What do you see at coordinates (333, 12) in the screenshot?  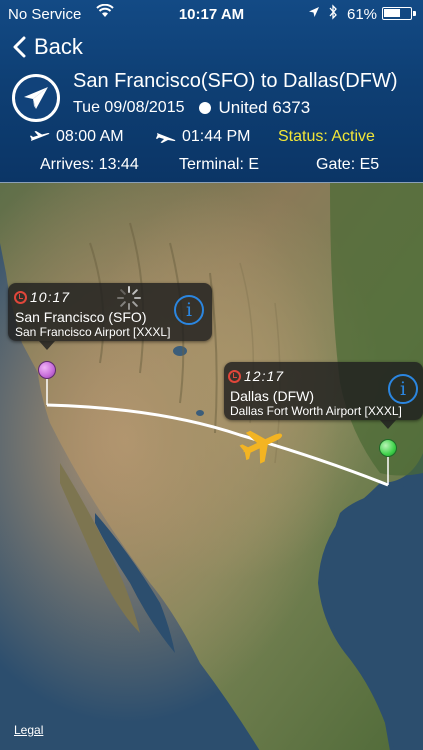 I see `bluetooth-icon` at bounding box center [333, 12].